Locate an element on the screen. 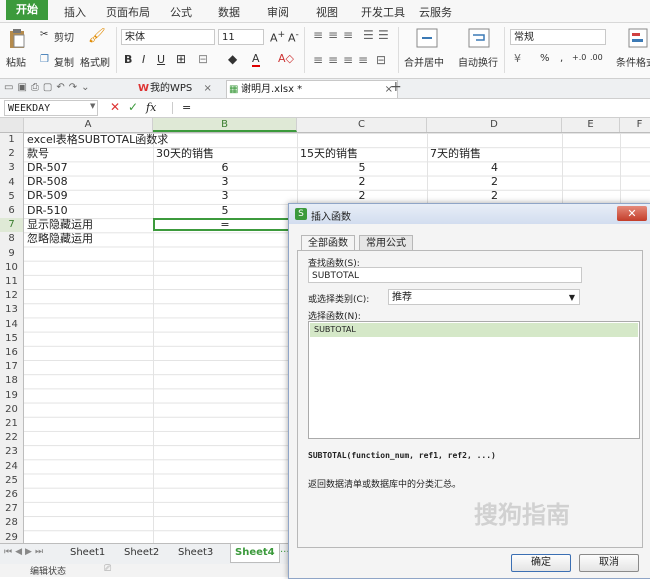 Image resolution: width=650 pixels, height=579 pixels. row-header-12: 12 is located at coordinates (11, 296).